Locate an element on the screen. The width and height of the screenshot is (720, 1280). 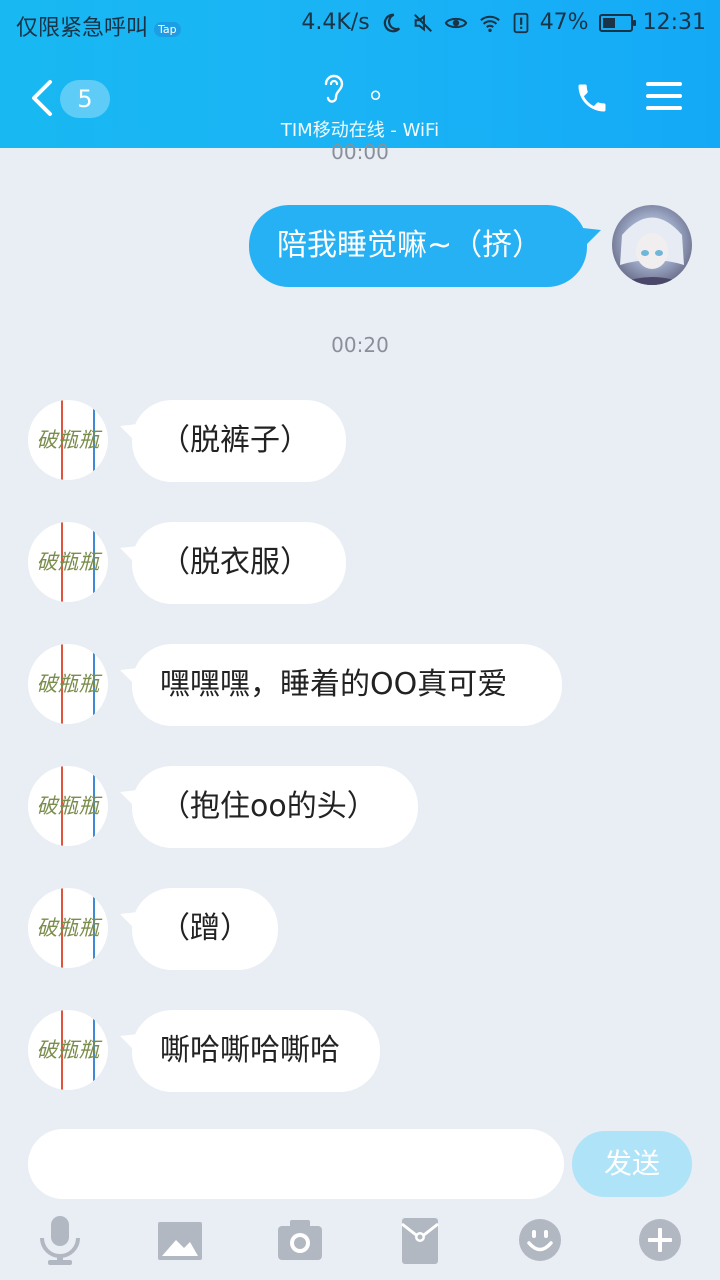
menu-icon is located at coordinates (664, 96).